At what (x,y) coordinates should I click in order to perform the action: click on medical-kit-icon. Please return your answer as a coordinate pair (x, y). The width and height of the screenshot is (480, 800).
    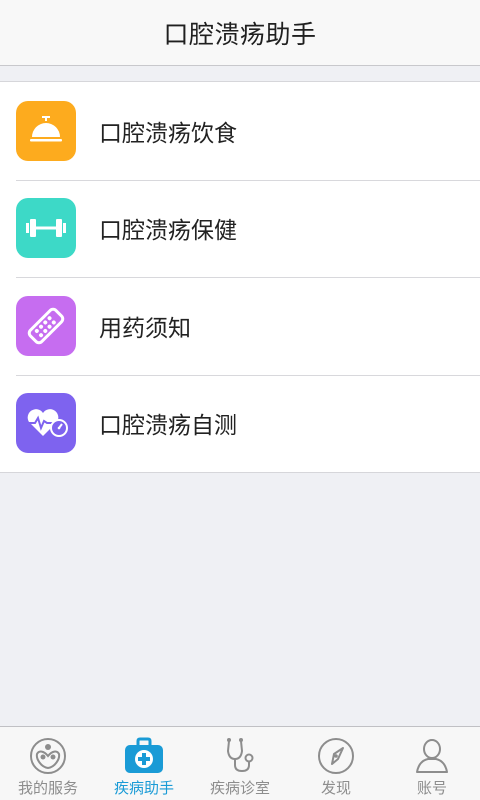
    Looking at the image, I should click on (144, 756).